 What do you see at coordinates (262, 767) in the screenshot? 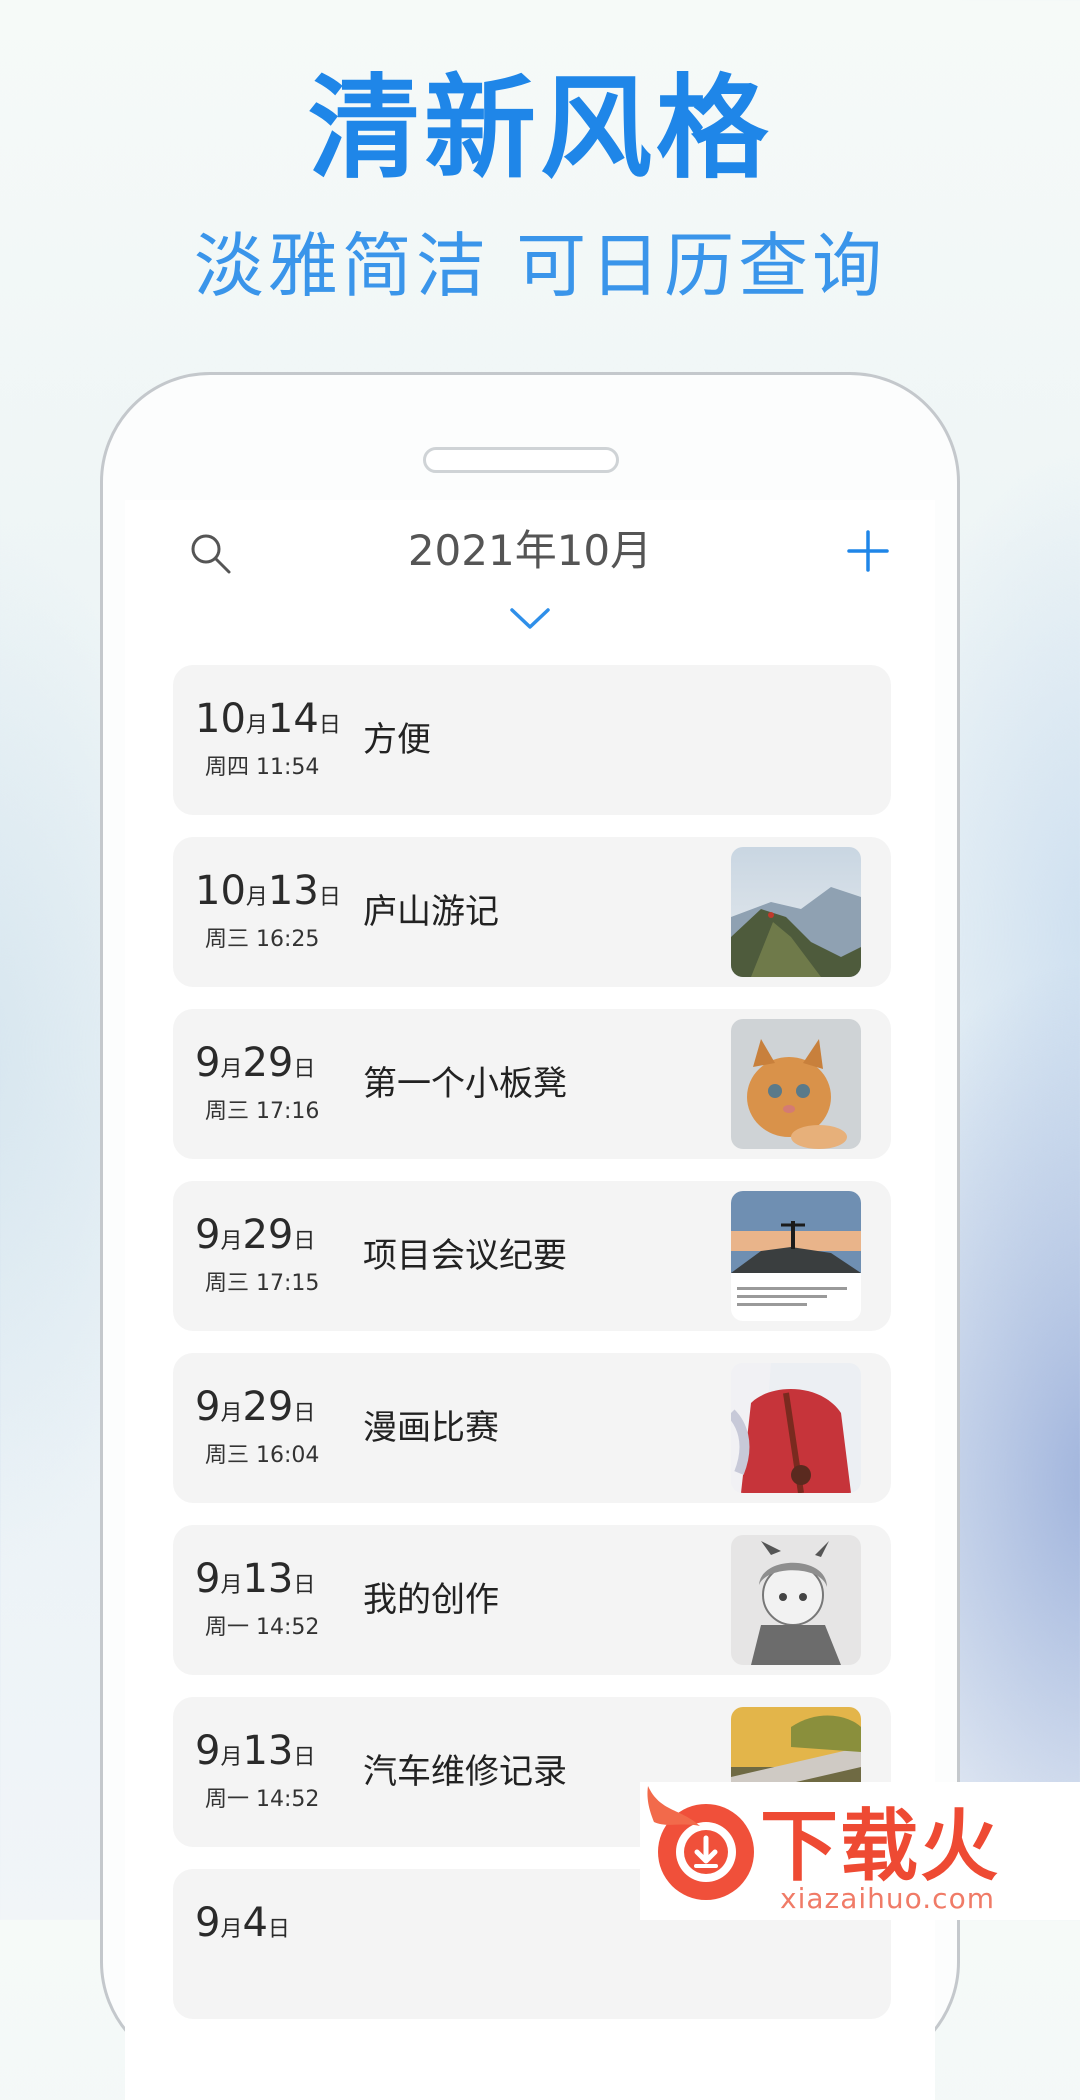
I see `note-weekday-time: 周四 11:54` at bounding box center [262, 767].